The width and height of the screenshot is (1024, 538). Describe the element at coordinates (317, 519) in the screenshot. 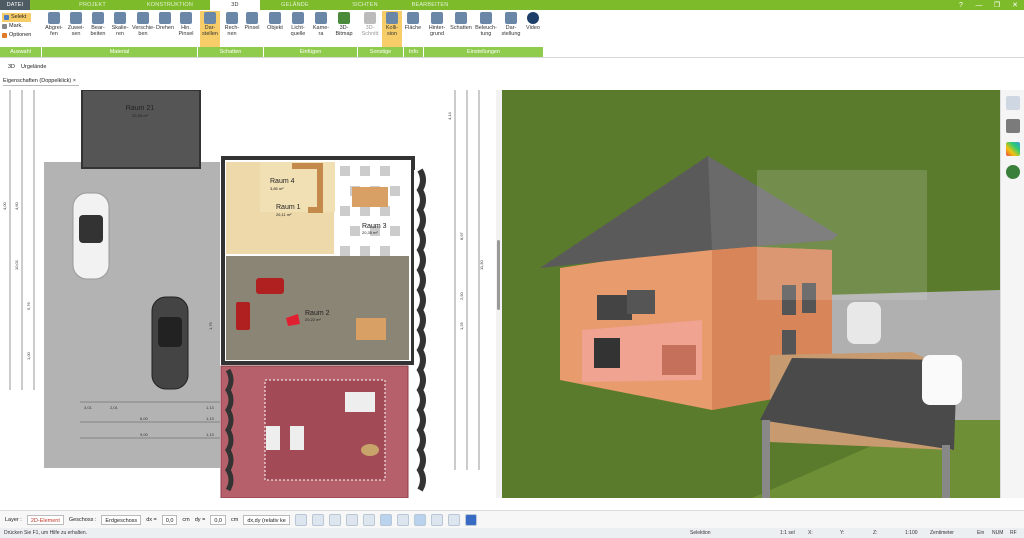

I see `grid-icon` at that location.